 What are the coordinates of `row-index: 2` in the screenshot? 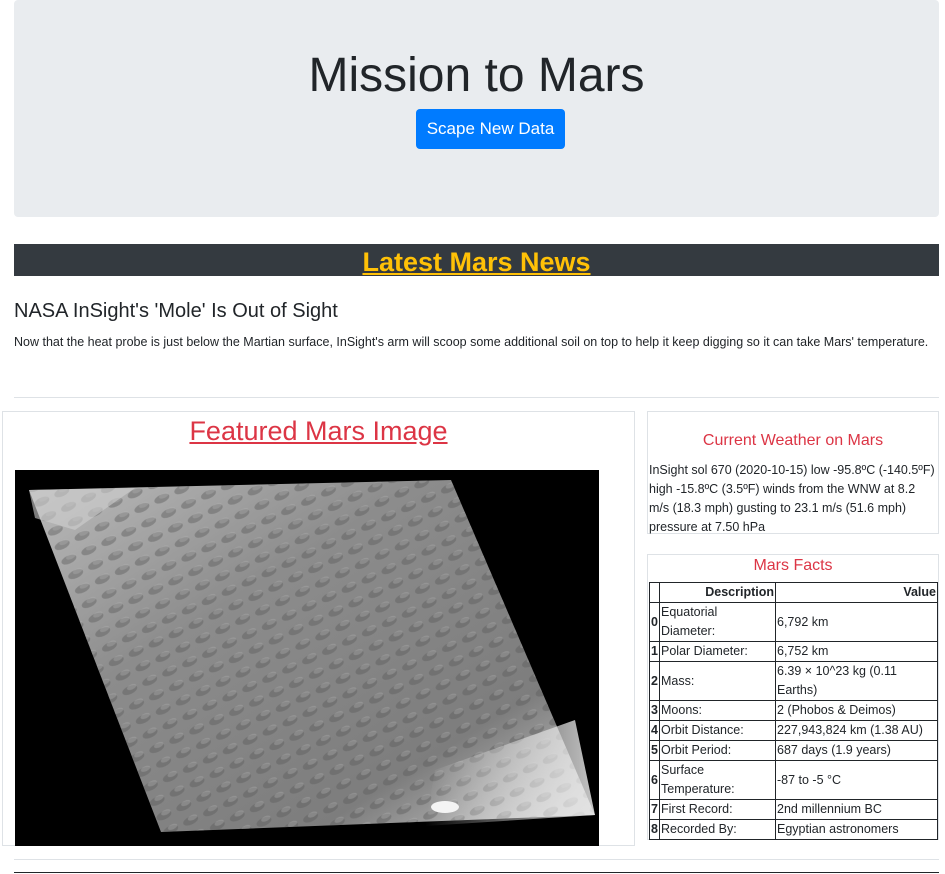 It's located at (654, 681).